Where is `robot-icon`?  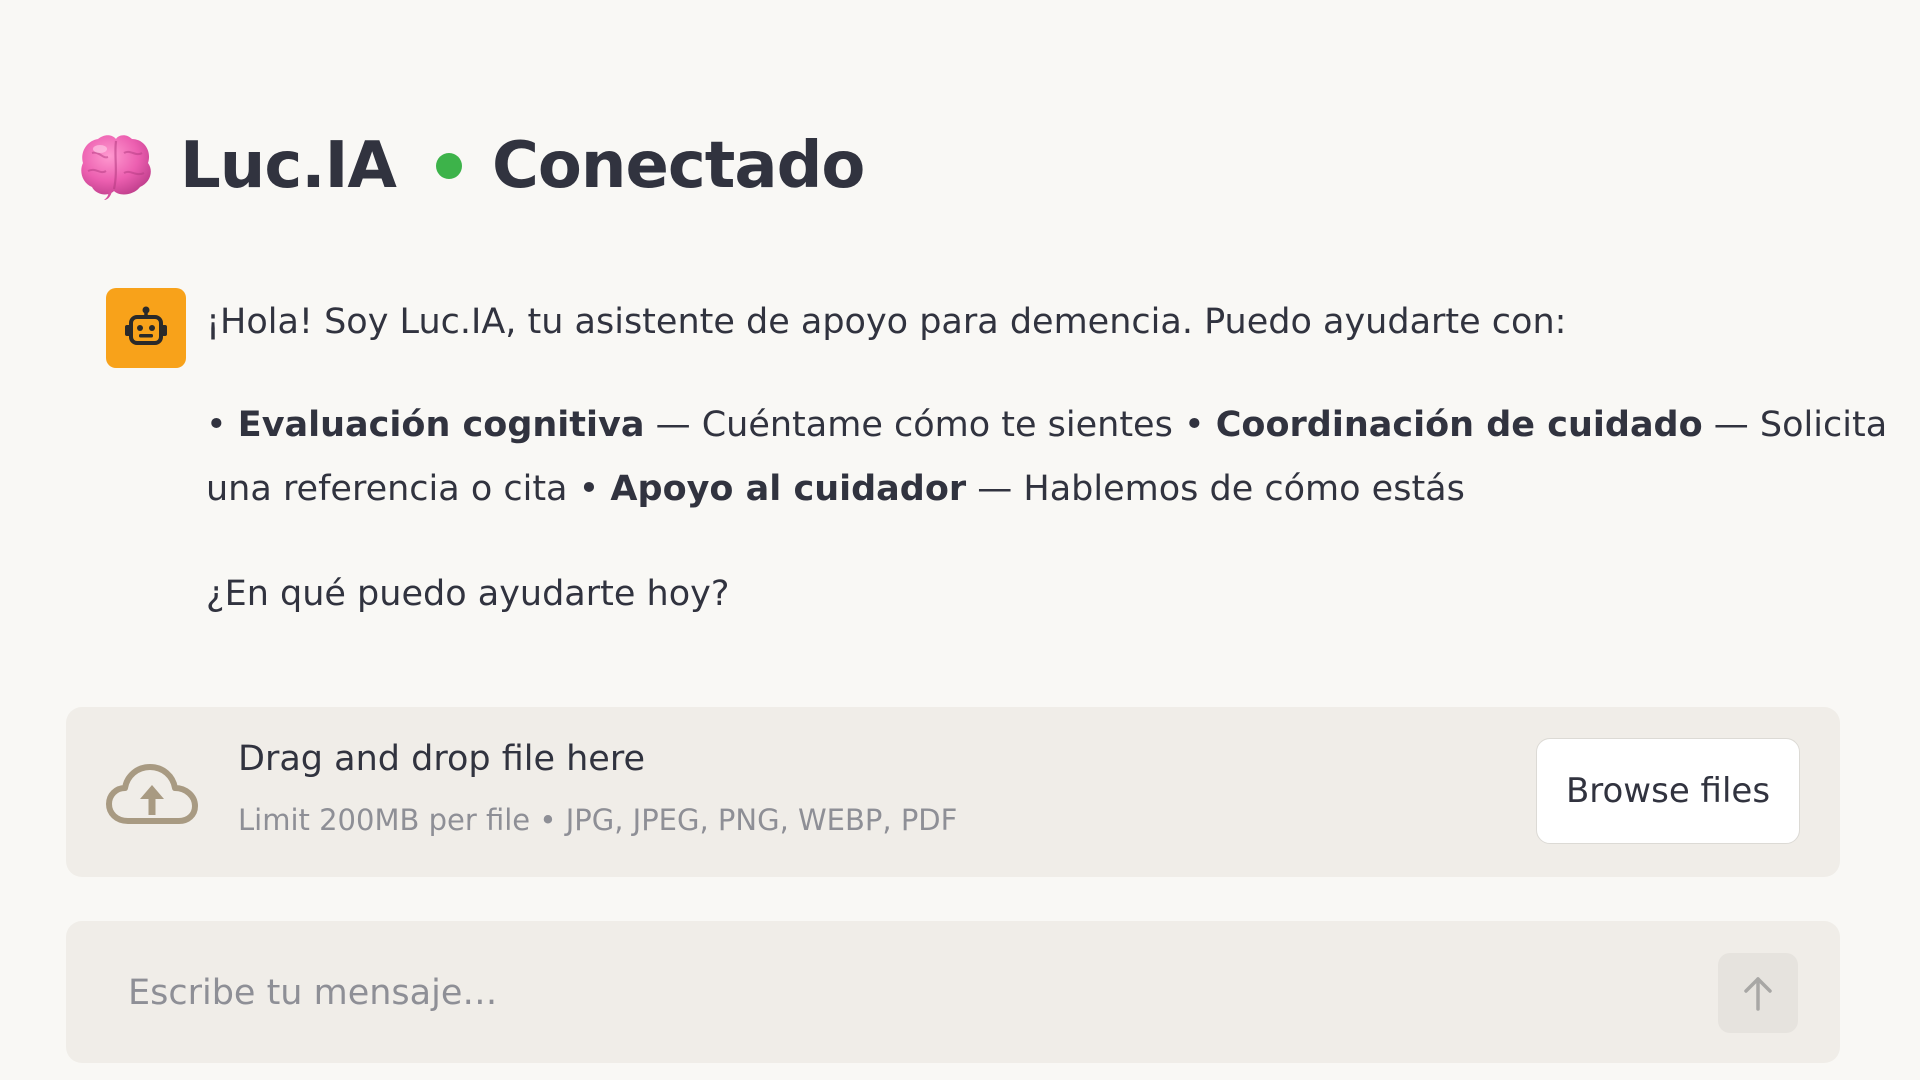 robot-icon is located at coordinates (146, 325).